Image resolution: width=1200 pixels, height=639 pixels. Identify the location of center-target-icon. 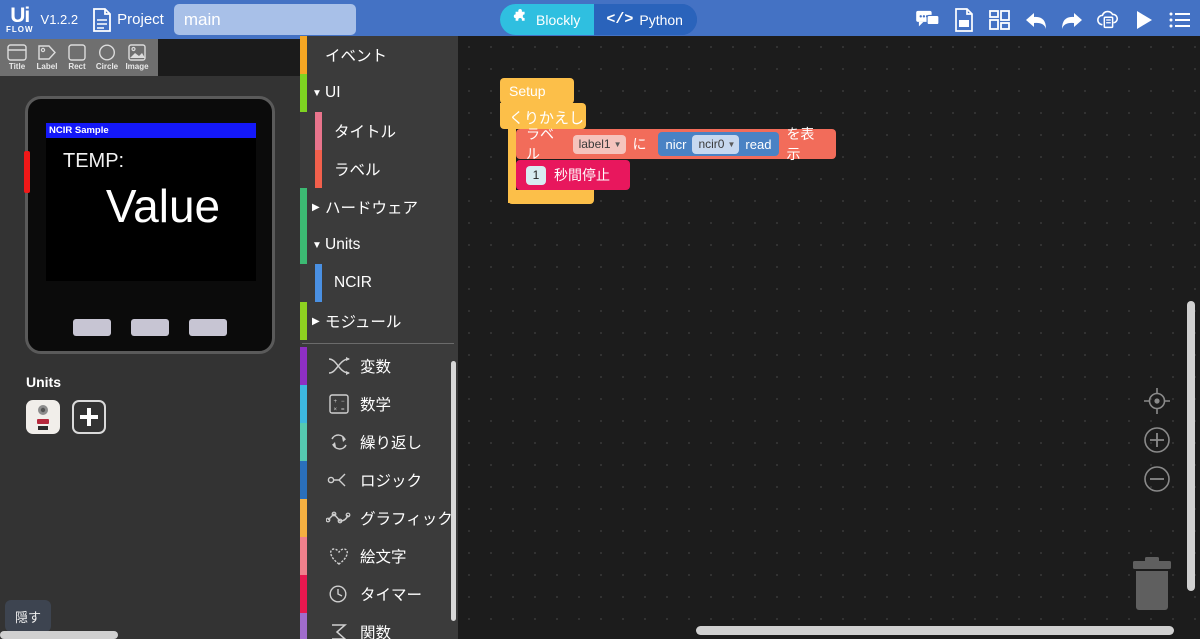
(1157, 401).